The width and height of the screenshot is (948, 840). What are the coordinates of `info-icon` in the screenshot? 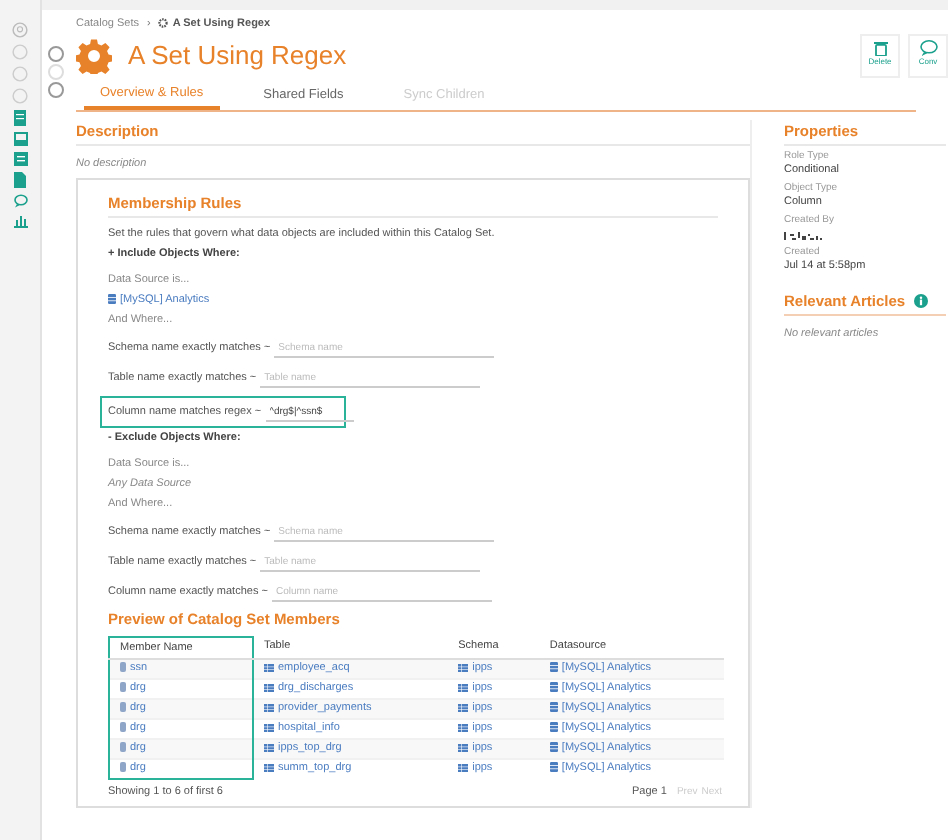 It's located at (920, 301).